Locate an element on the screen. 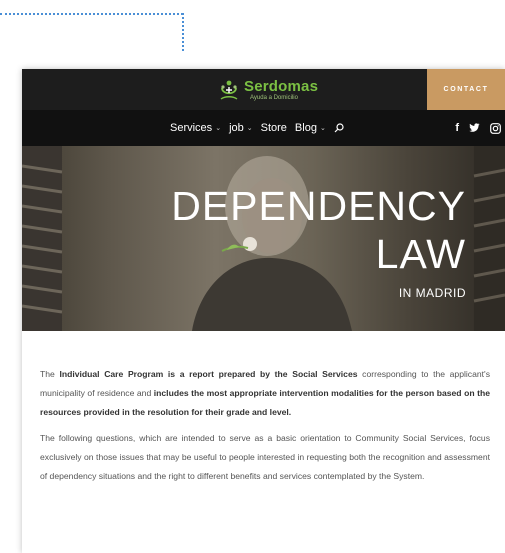  main-navigation: Services ⌄ job ⌄ Store Blog ⌄ f is located at coordinates (263, 128).